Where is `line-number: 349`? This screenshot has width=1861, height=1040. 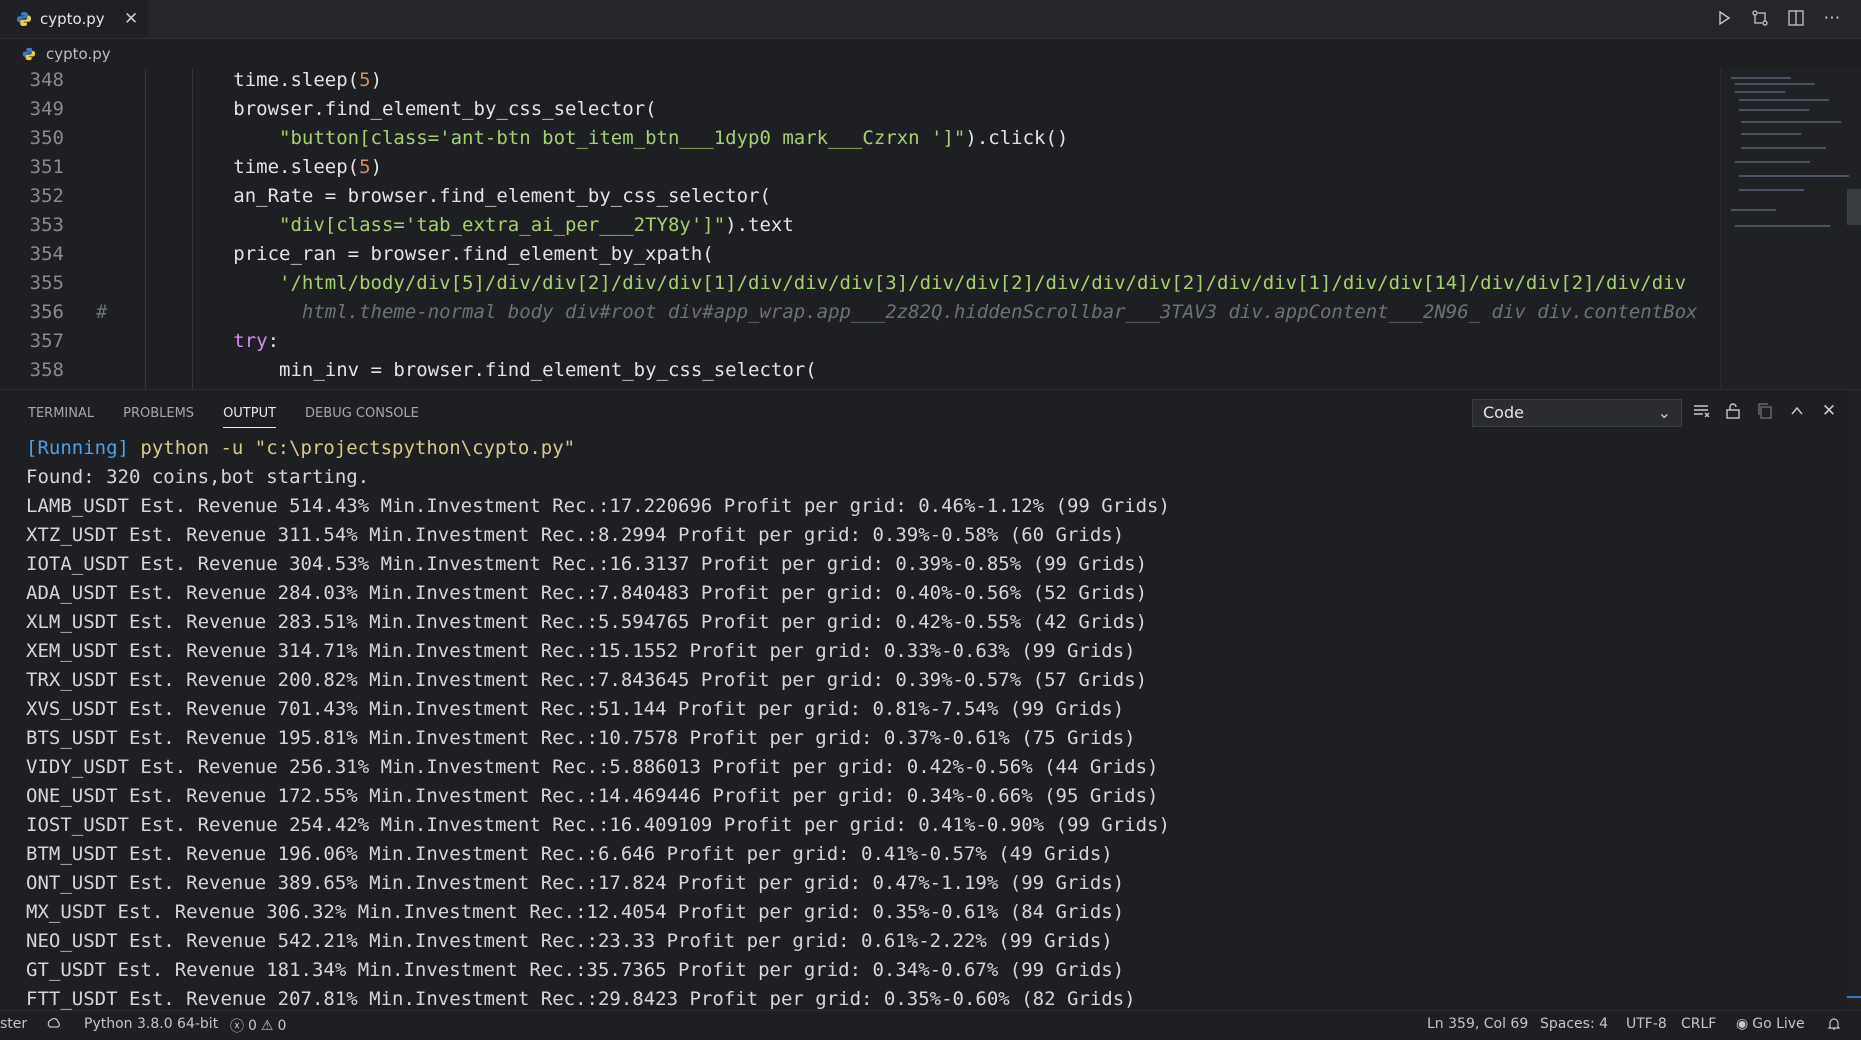
line-number: 349 is located at coordinates (46, 109).